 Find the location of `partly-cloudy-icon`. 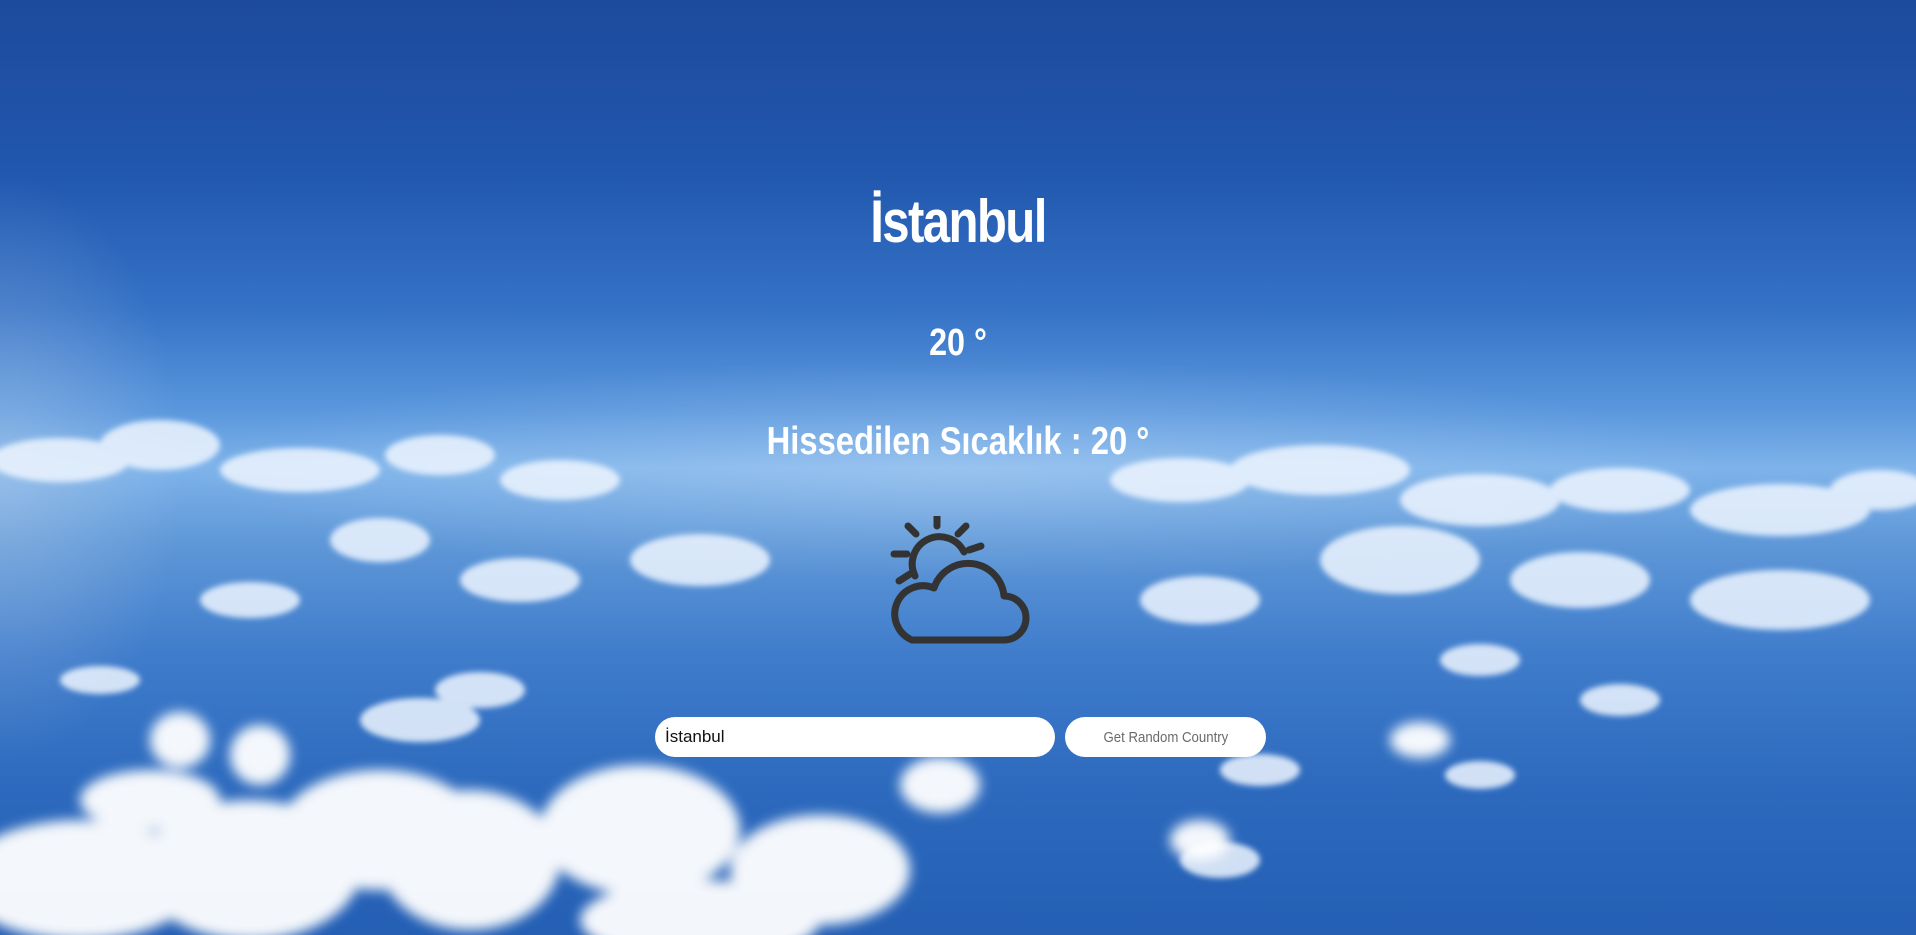

partly-cloudy-icon is located at coordinates (960, 580).